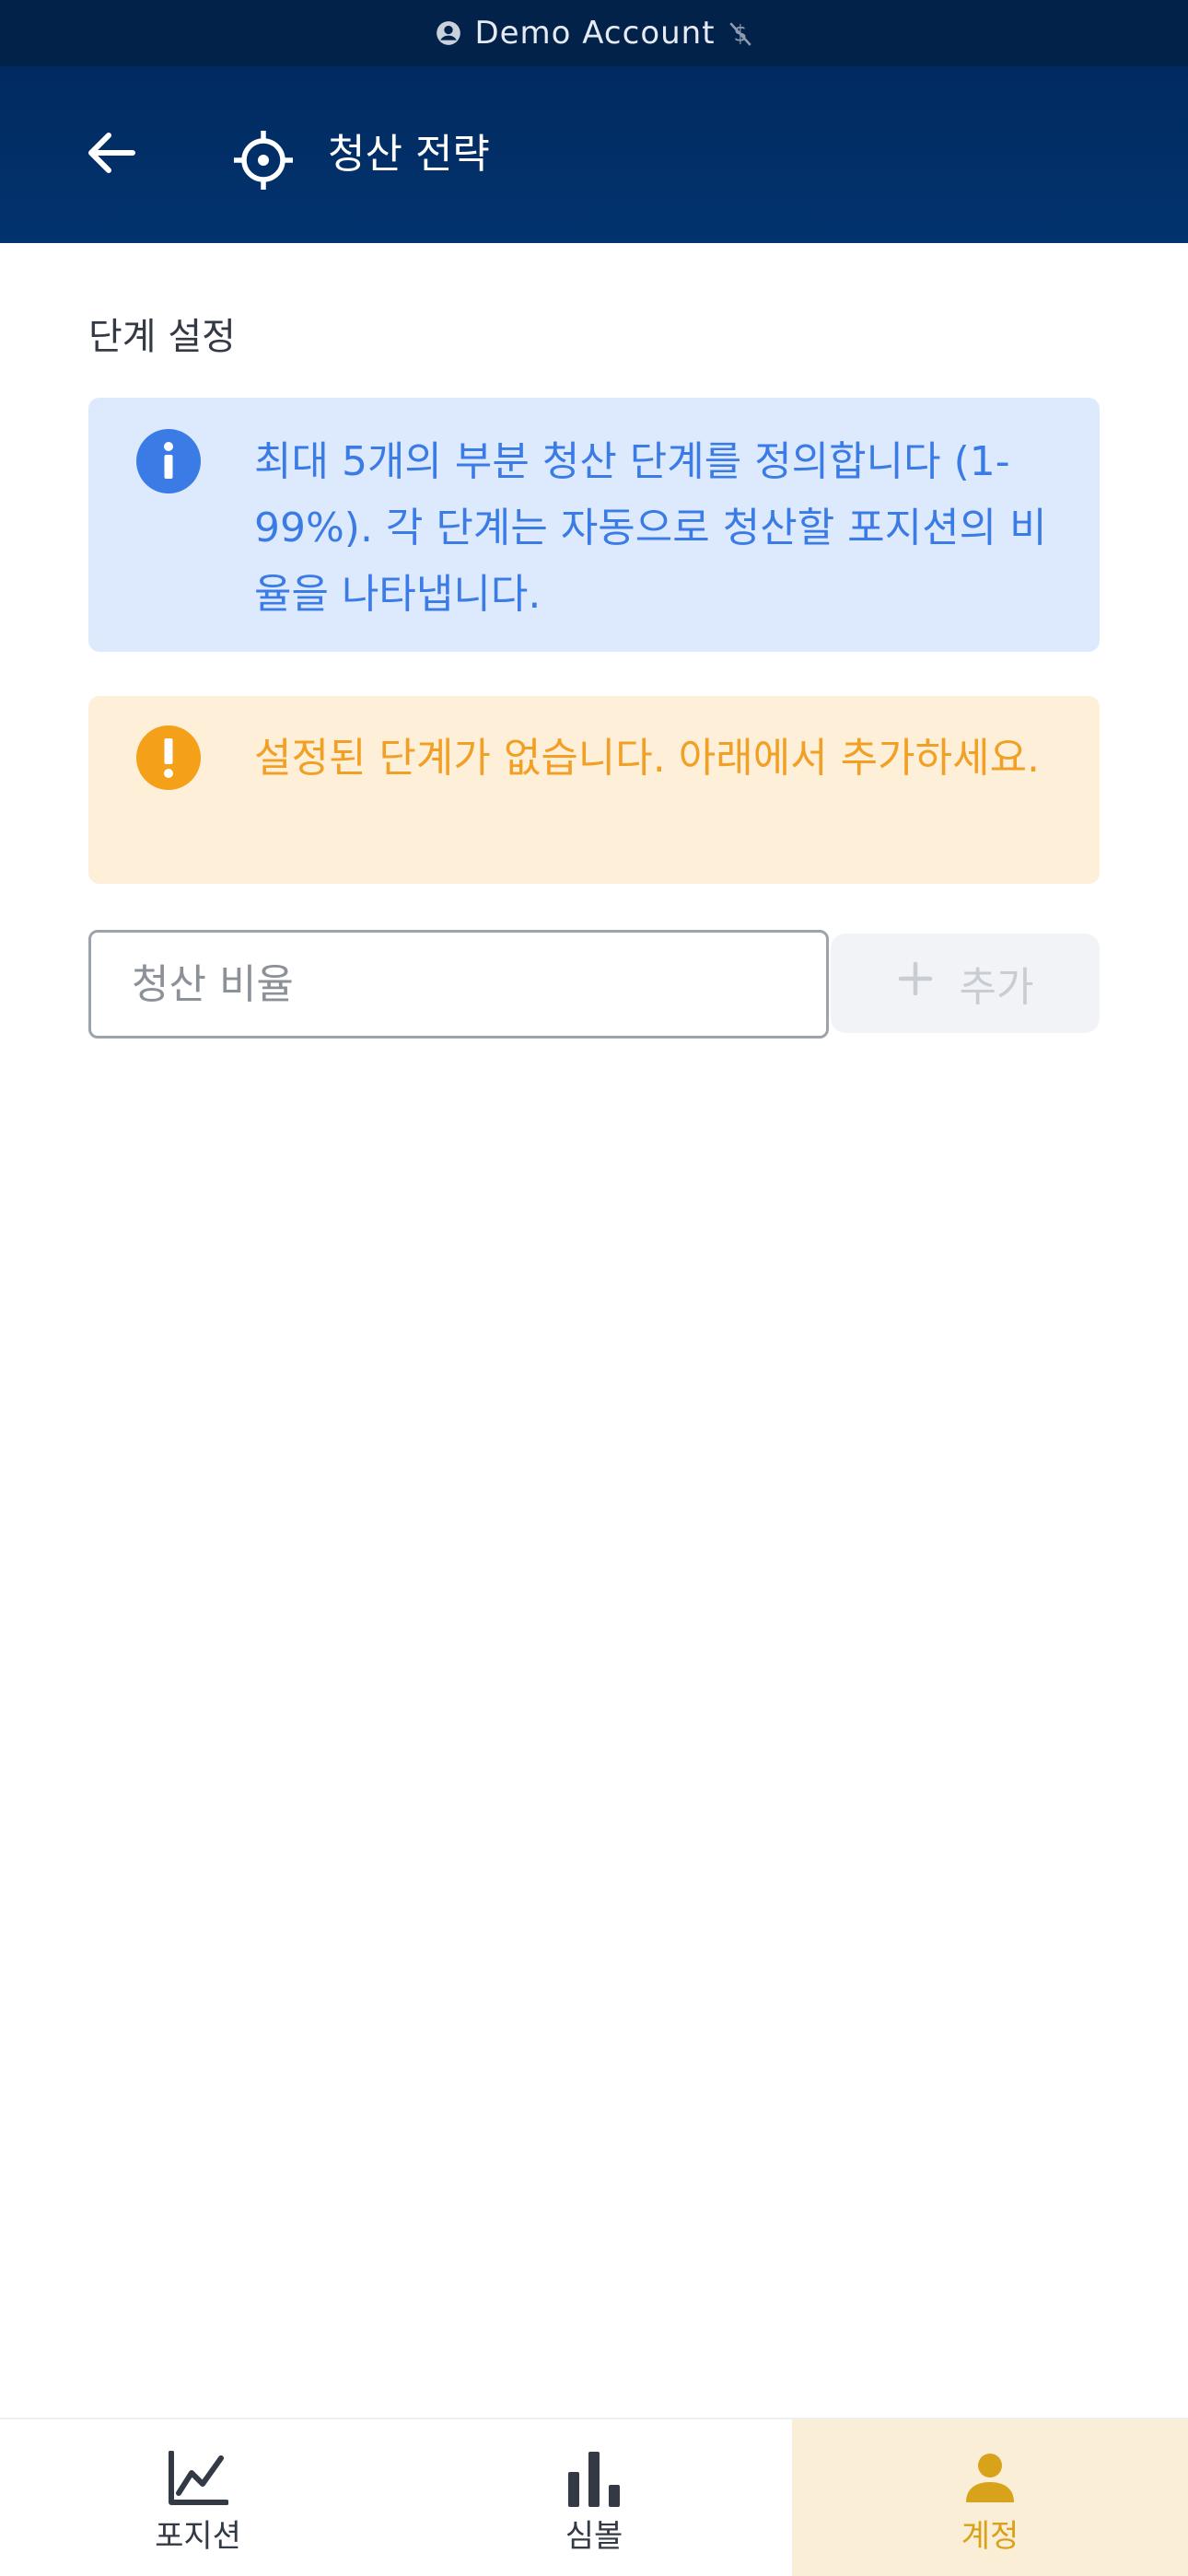 The image size is (1188, 2576). I want to click on add-button: 추가, so click(965, 983).